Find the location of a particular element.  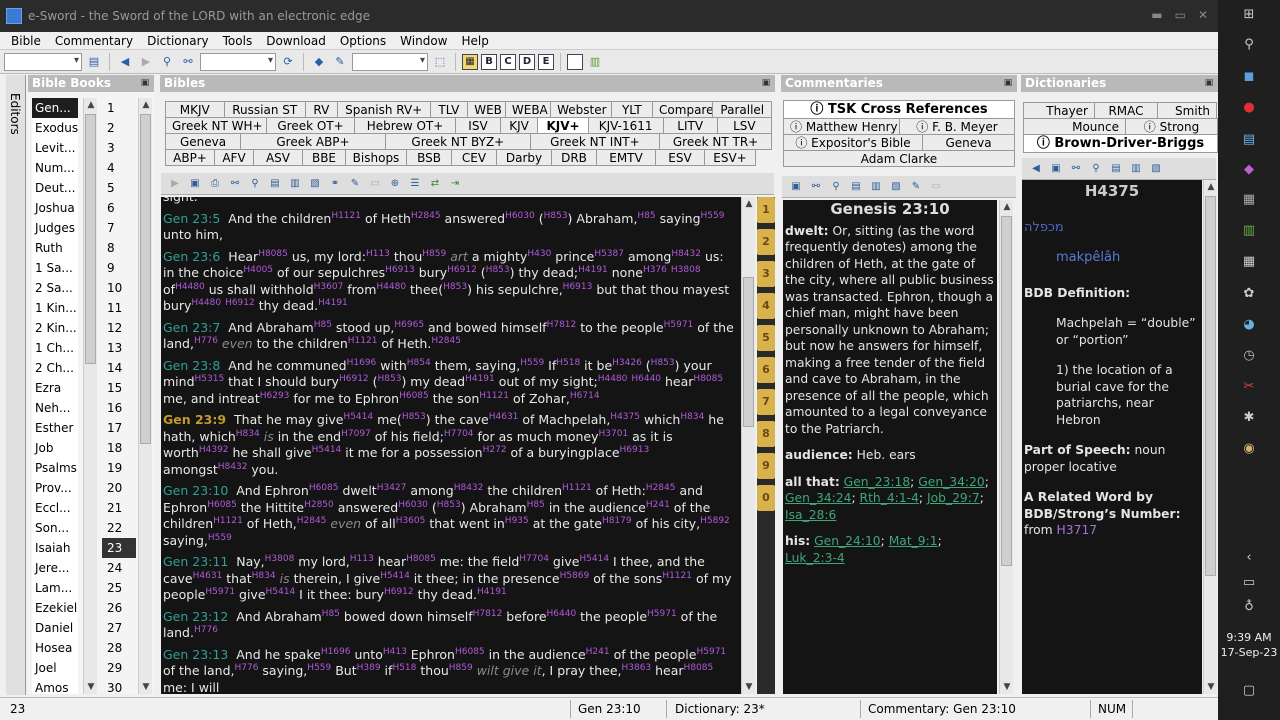

tab-bbe: BBE is located at coordinates (324, 157).